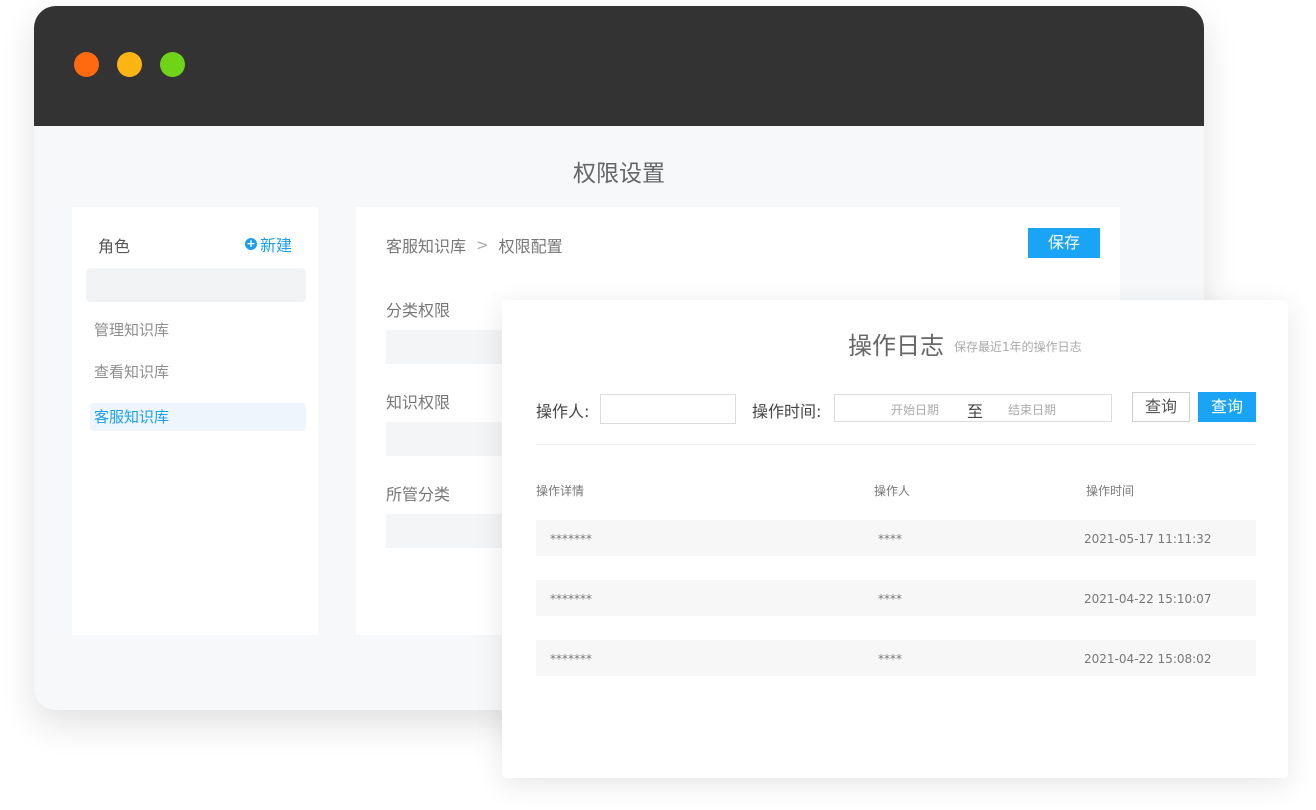  What do you see at coordinates (275, 245) in the screenshot?
I see `new-role-label: 新建` at bounding box center [275, 245].